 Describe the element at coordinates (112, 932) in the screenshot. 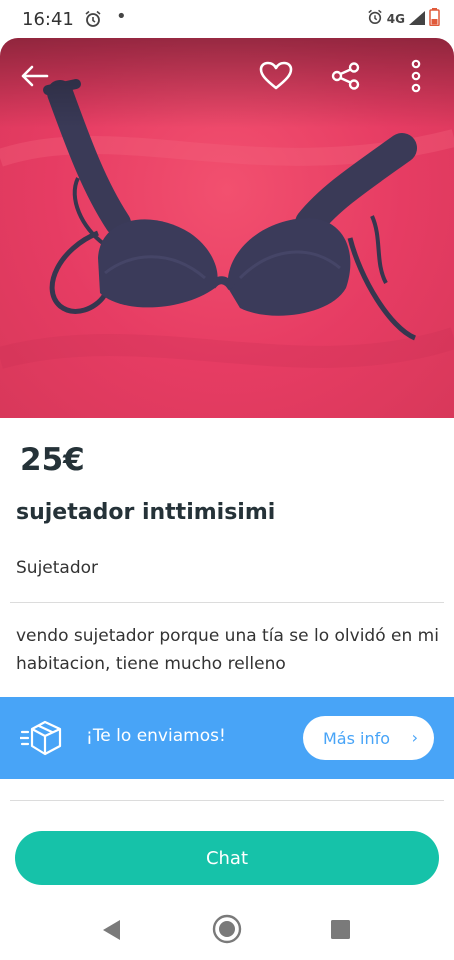

I see `nav-back-icon` at that location.